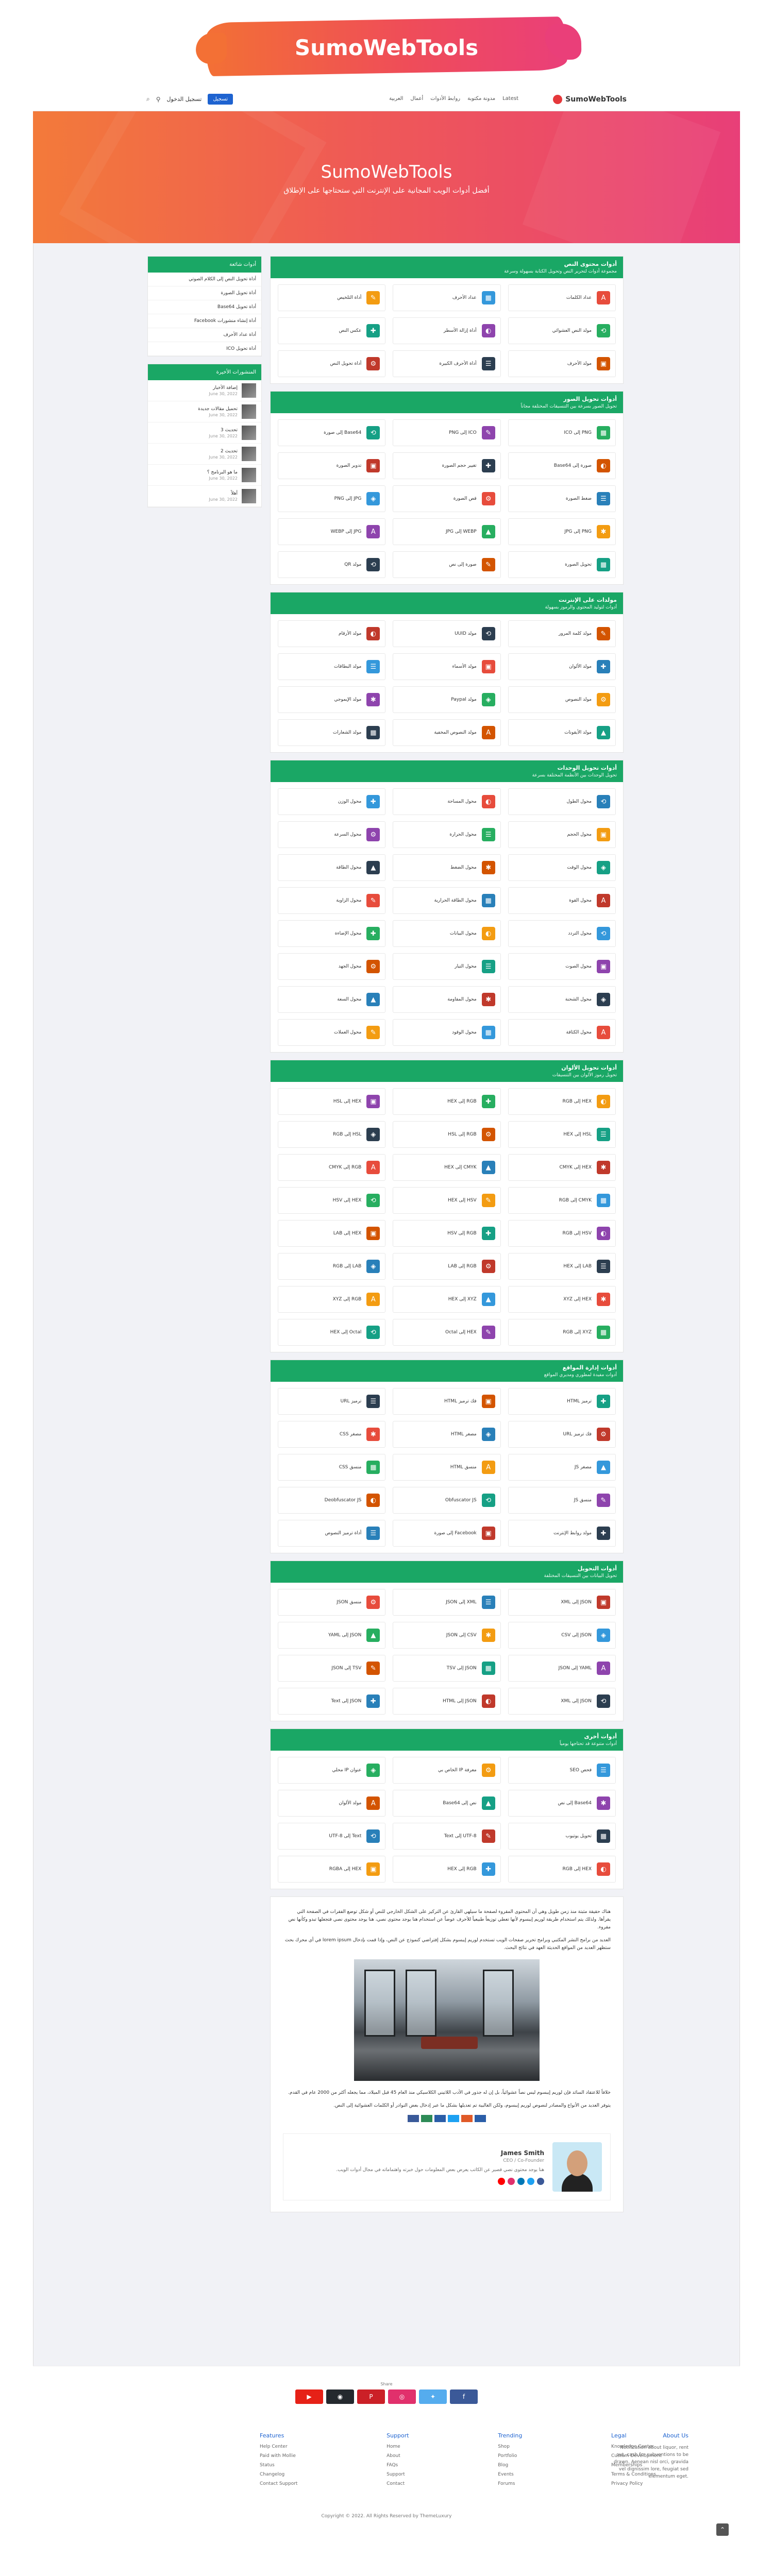 The width and height of the screenshot is (773, 2576). I want to click on share-linkedin-button, so click(440, 2119).